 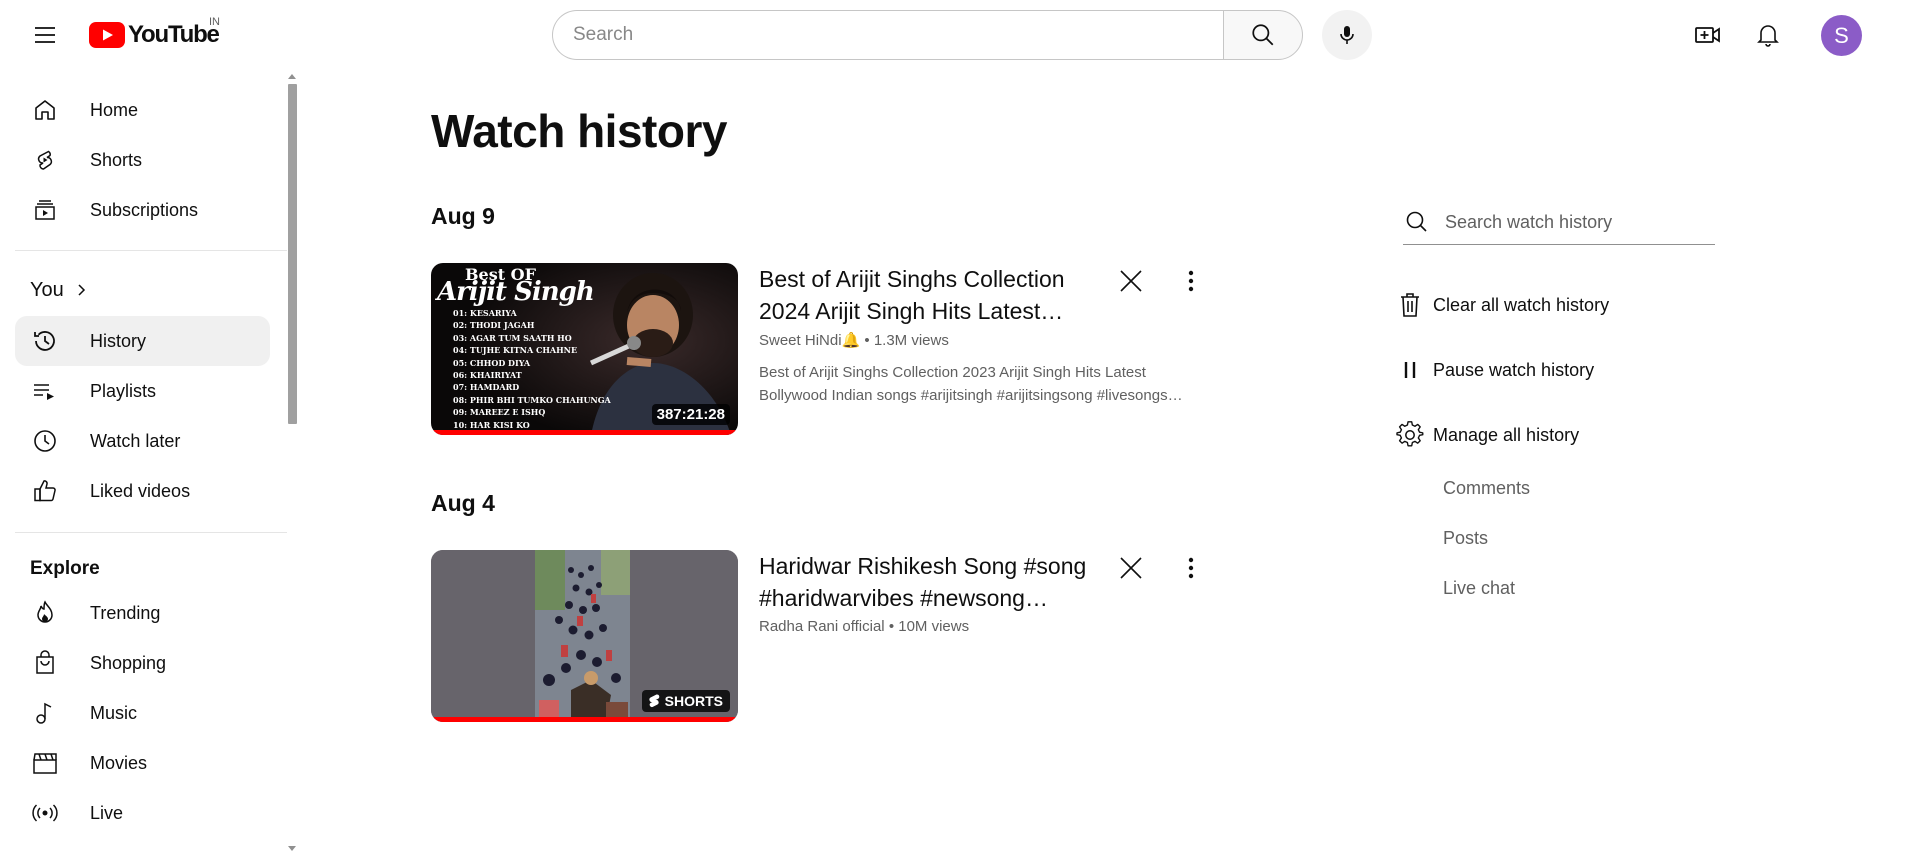 I want to click on search-button, so click(x=1263, y=35).